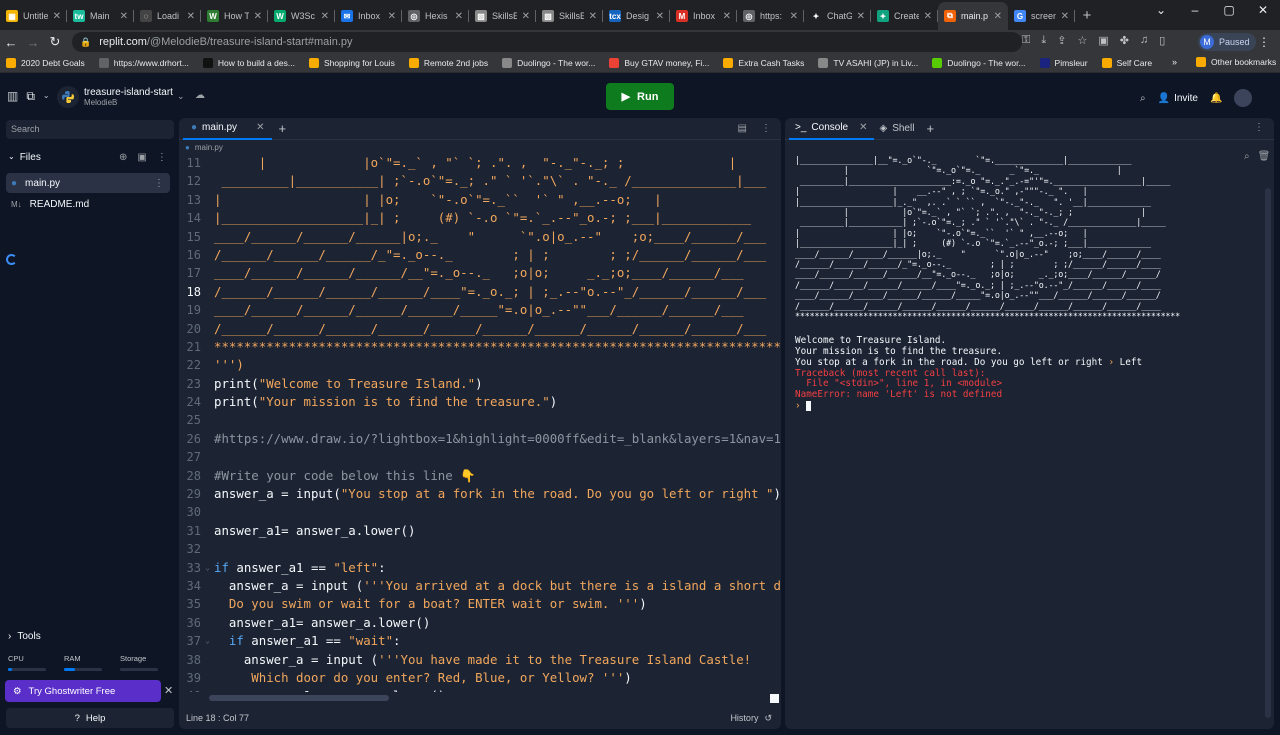 The width and height of the screenshot is (1280, 735). Describe the element at coordinates (11, 42) in the screenshot. I see `back-icon: ←` at that location.